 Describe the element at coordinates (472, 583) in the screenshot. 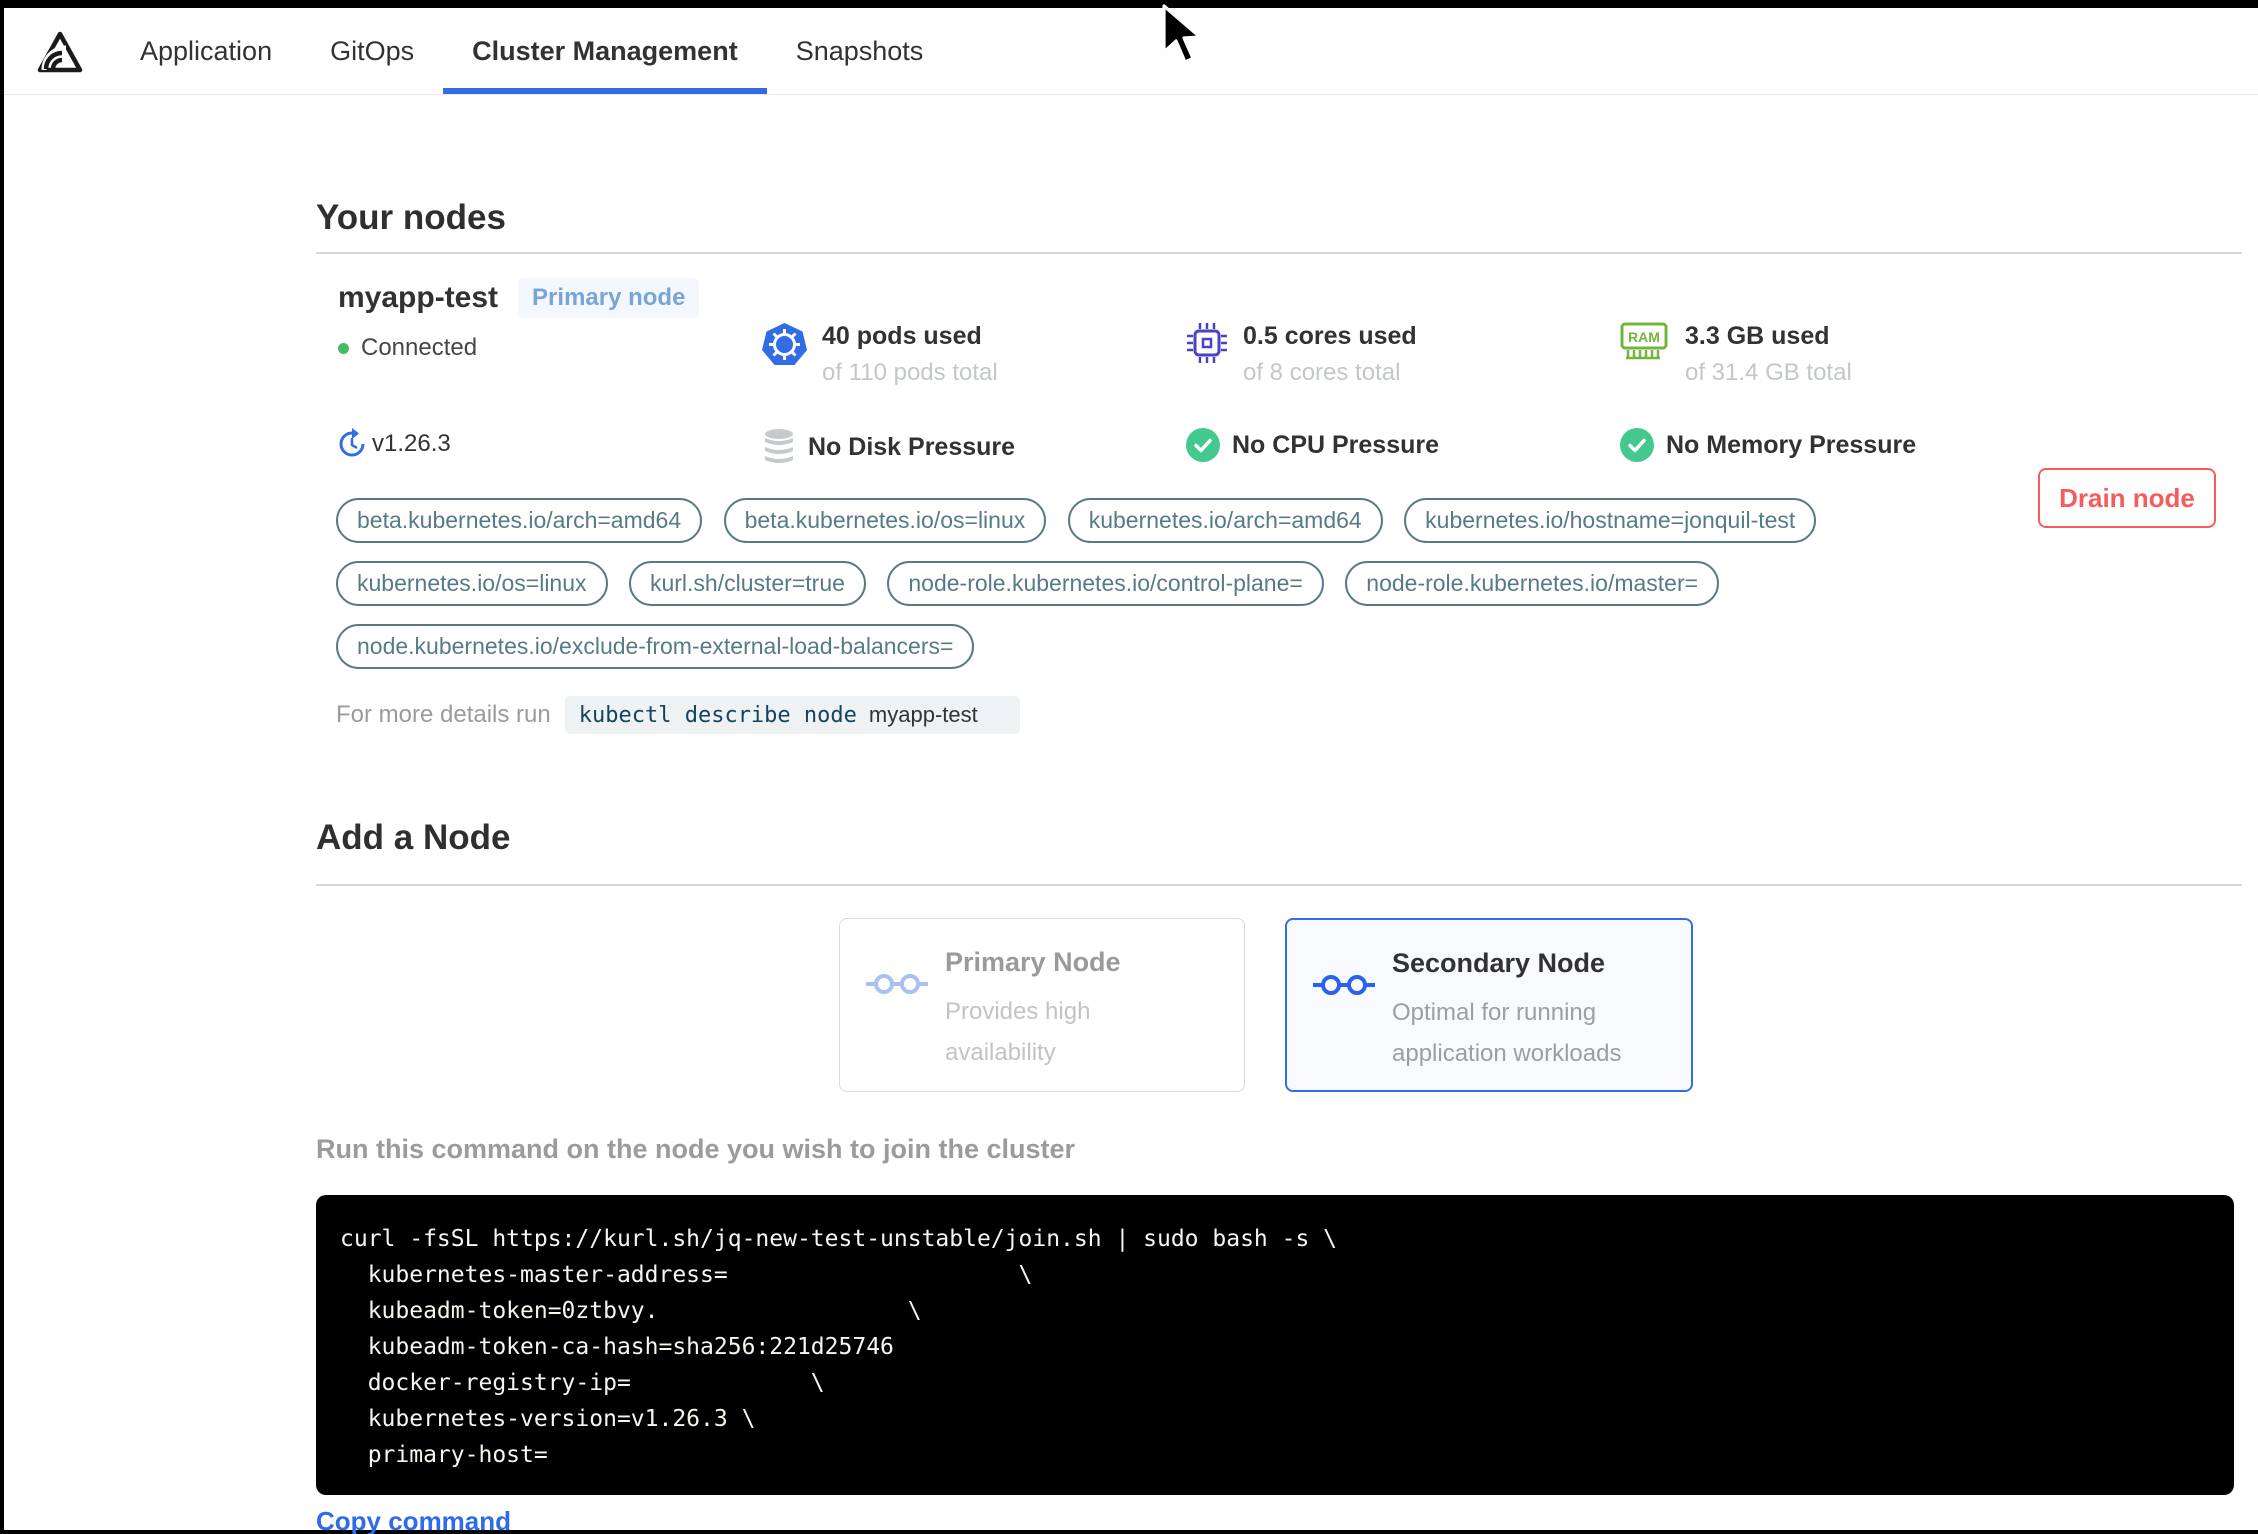

I see `node-label-pill: kubernetes.io/os=linux` at that location.